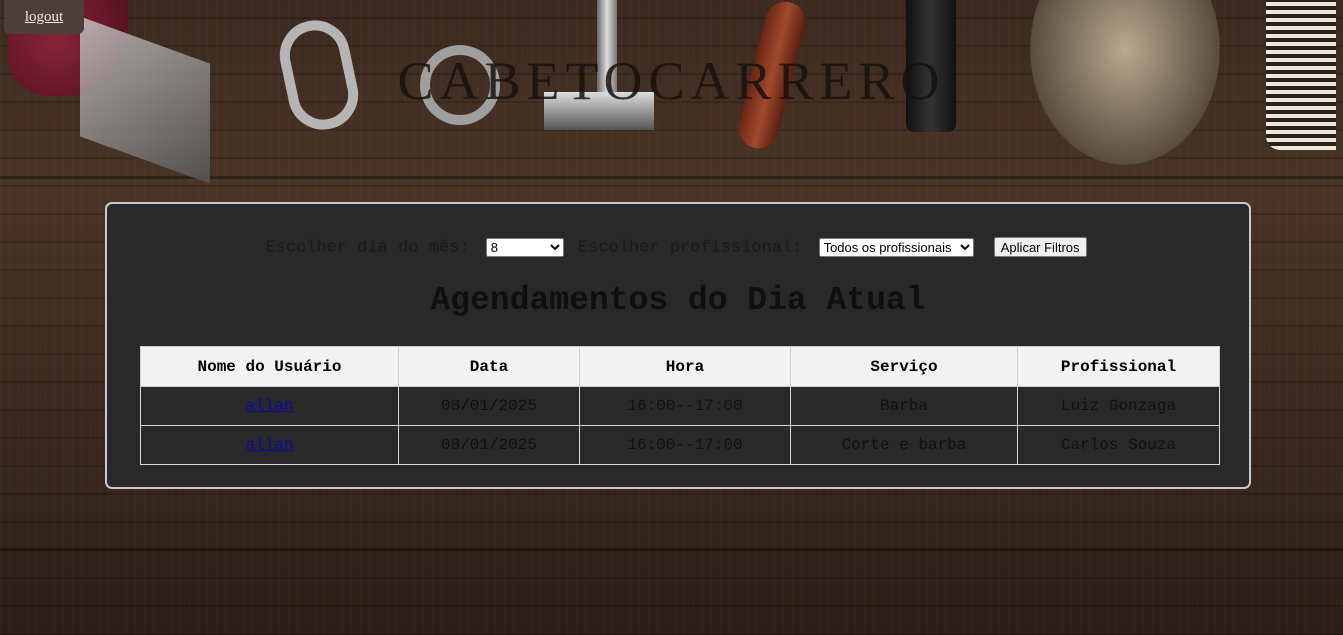  Describe the element at coordinates (367, 248) in the screenshot. I see `day-label: Escolher dia do mês:` at that location.